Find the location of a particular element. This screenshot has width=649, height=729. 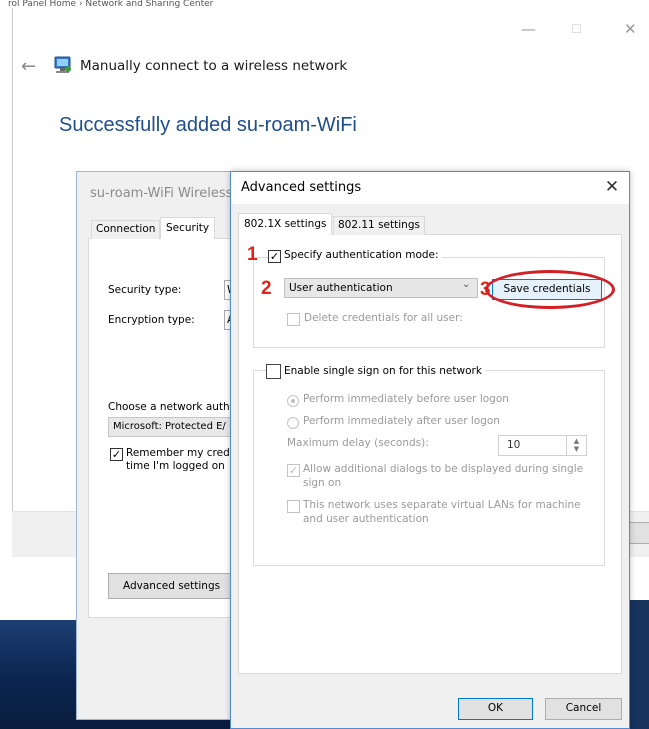

network-adapter-icon is located at coordinates (63, 65).